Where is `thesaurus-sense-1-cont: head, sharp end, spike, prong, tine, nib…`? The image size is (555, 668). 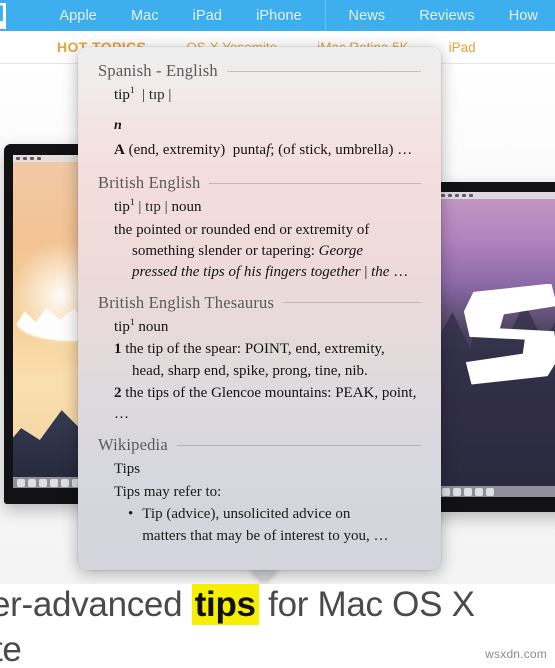 thesaurus-sense-1-cont: head, sharp end, spike, prong, tine, nib… is located at coordinates (267, 372).